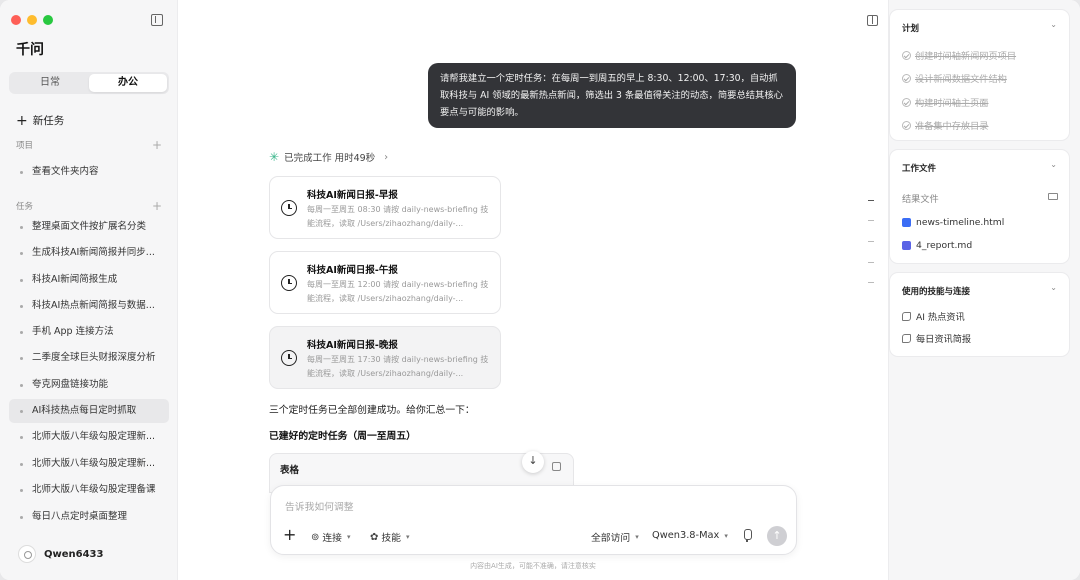 The image size is (1080, 580). I want to click on result-files-label: 结果文件, so click(920, 199).